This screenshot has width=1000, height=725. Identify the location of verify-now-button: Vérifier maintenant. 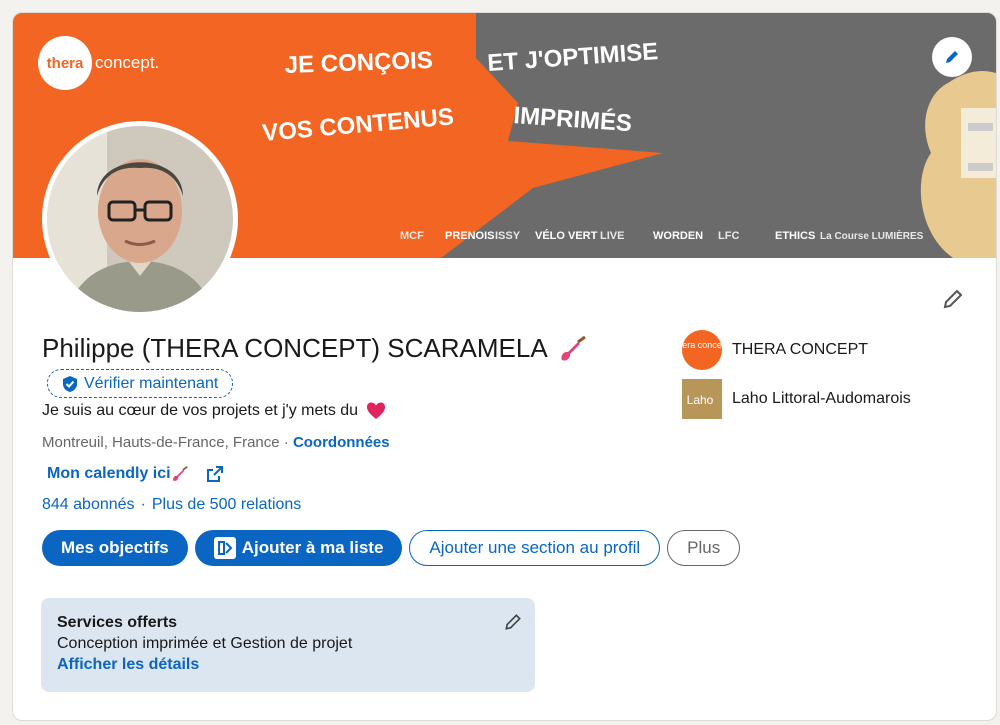
(140, 383).